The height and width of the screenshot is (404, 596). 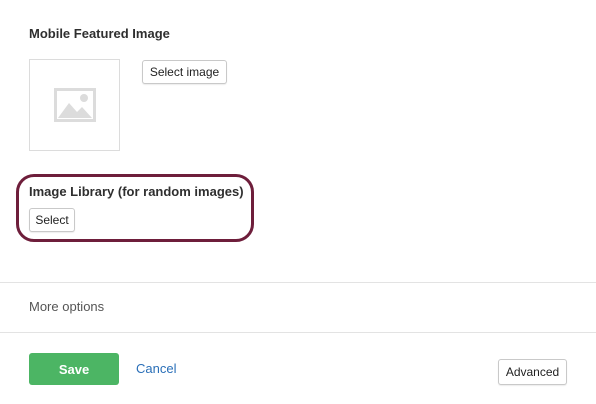 I want to click on cancel-link: Cancel, so click(x=156, y=368).